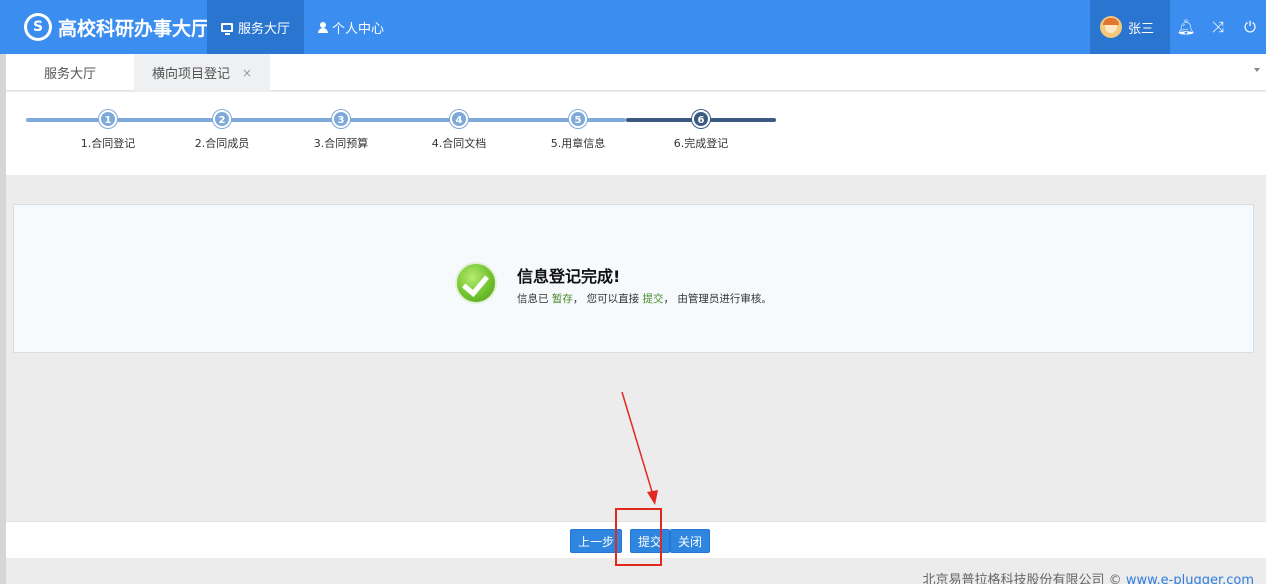 This screenshot has width=1266, height=584. What do you see at coordinates (341, 119) in the screenshot?
I see `step-number: 3` at bounding box center [341, 119].